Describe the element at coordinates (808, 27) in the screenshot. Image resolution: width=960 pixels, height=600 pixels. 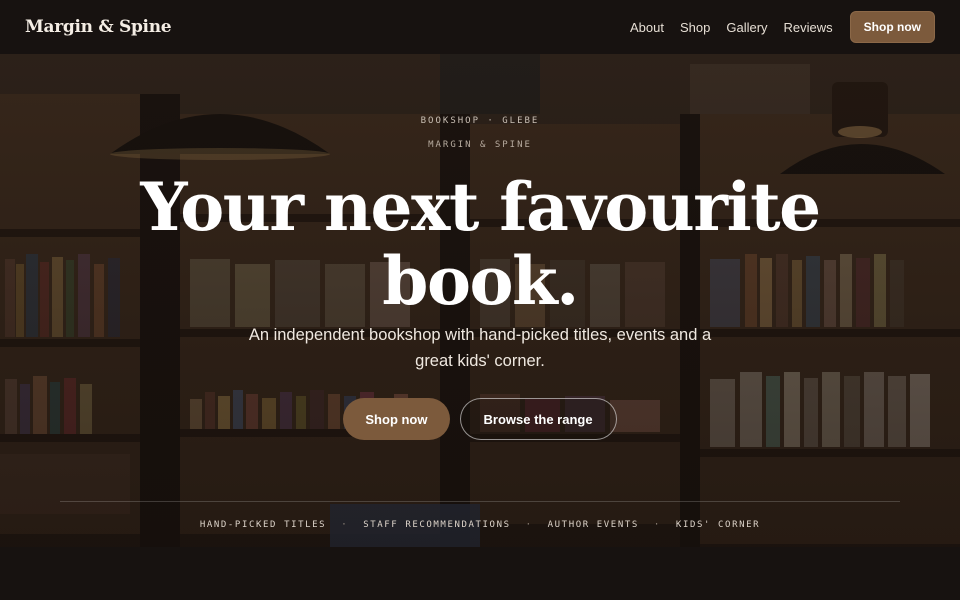
I see `nav-link-reviews: Reviews` at that location.